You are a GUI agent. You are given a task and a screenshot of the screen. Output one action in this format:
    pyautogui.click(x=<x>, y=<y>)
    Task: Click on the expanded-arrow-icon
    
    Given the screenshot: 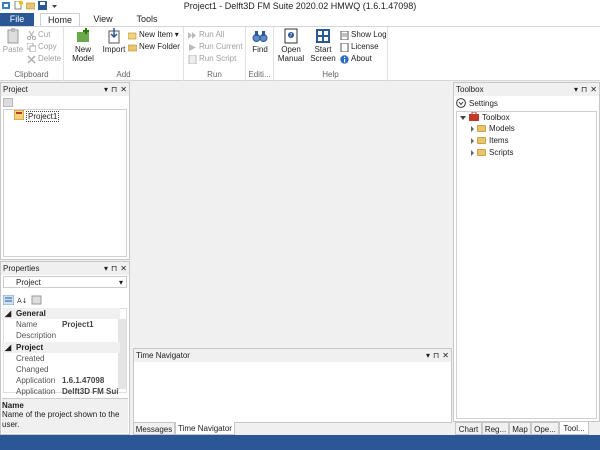 What is the action you would take?
    pyautogui.click(x=463, y=117)
    